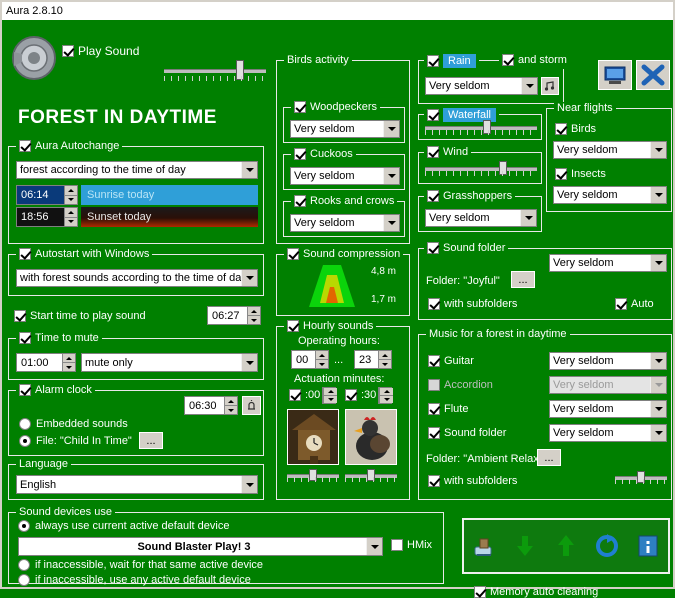  What do you see at coordinates (451, 61) in the screenshot?
I see `rain-checkbox: Rain` at bounding box center [451, 61].